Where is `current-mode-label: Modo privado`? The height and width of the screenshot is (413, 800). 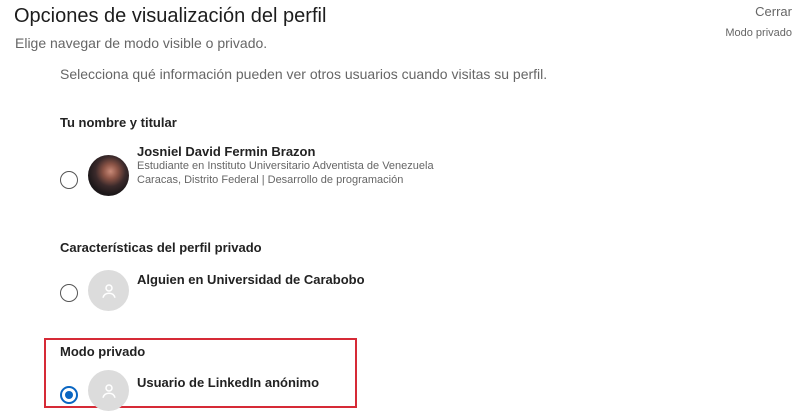
current-mode-label: Modo privado is located at coordinates (758, 33).